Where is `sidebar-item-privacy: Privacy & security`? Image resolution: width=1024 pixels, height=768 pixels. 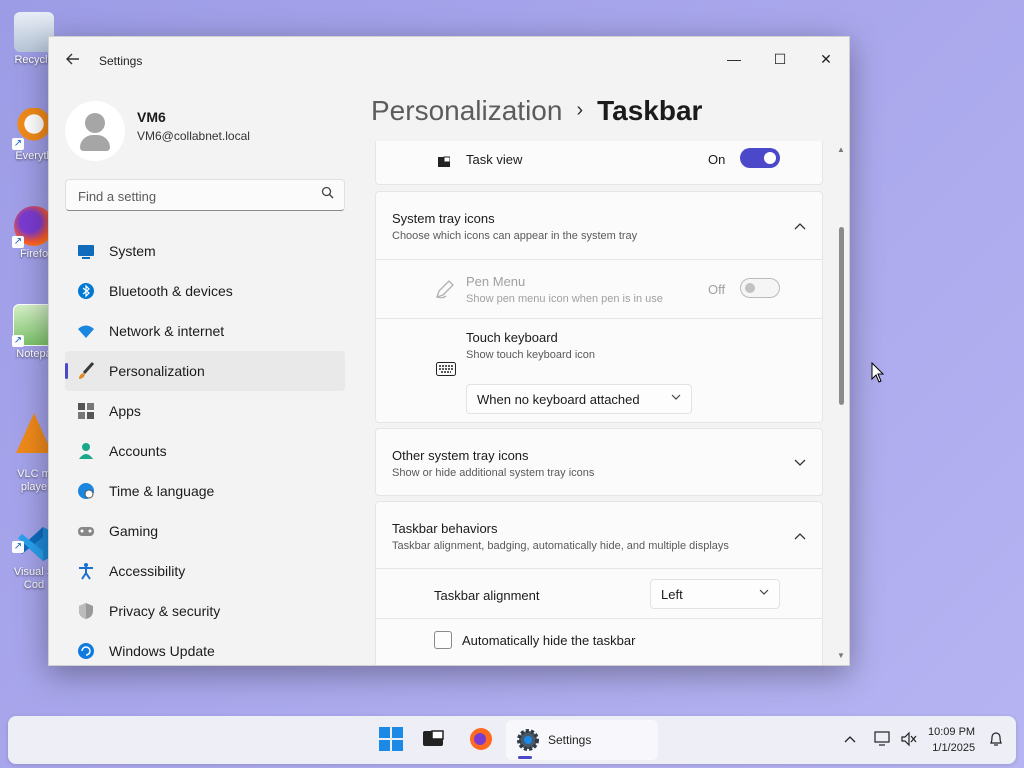
sidebar-item-privacy: Privacy & security is located at coordinates (205, 611).